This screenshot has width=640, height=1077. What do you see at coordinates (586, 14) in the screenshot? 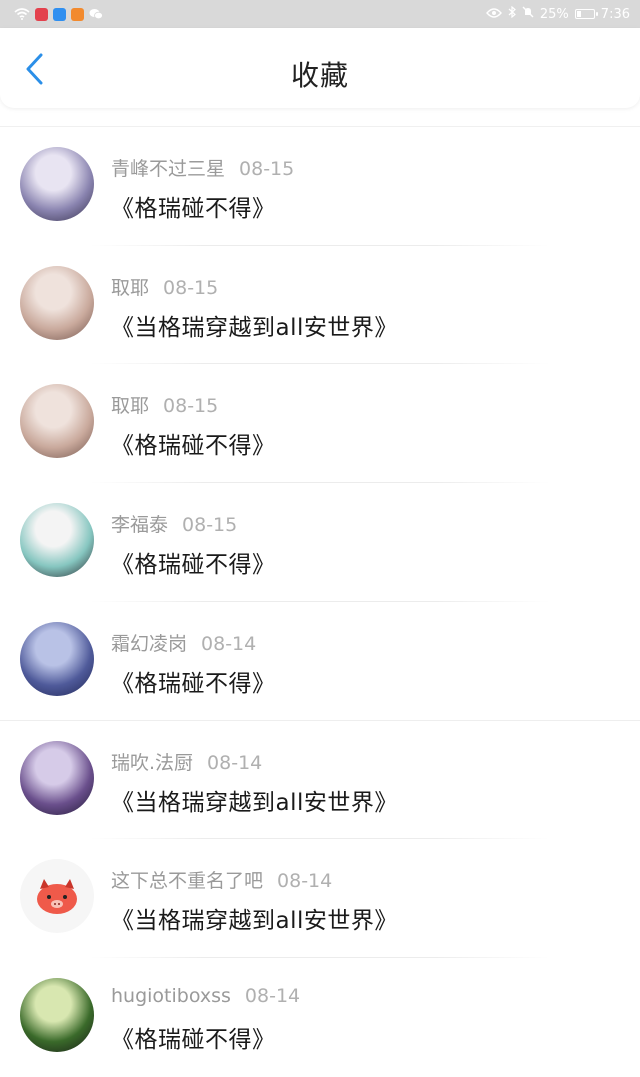
I see `battery-icon` at bounding box center [586, 14].